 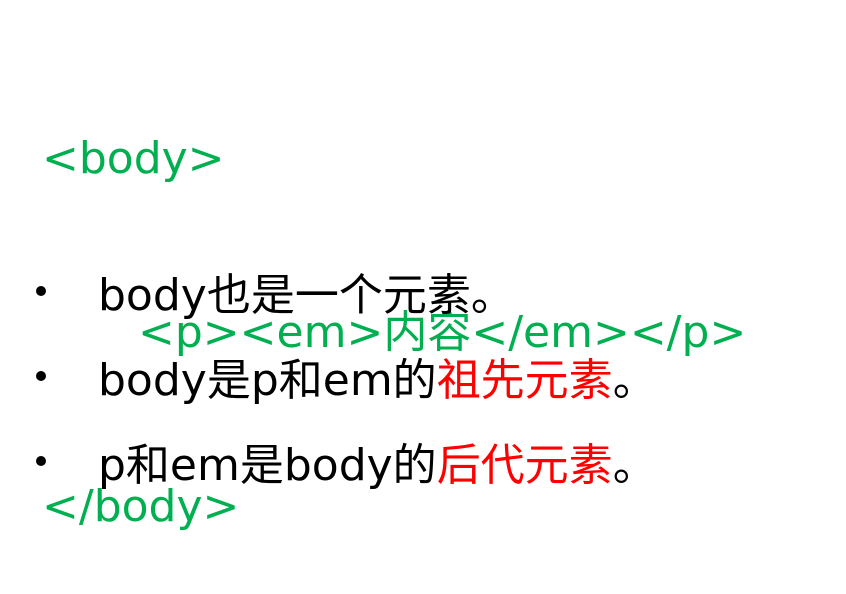 What do you see at coordinates (524, 380) in the screenshot?
I see `bullet-highlight-ancestor: 祖先元素` at bounding box center [524, 380].